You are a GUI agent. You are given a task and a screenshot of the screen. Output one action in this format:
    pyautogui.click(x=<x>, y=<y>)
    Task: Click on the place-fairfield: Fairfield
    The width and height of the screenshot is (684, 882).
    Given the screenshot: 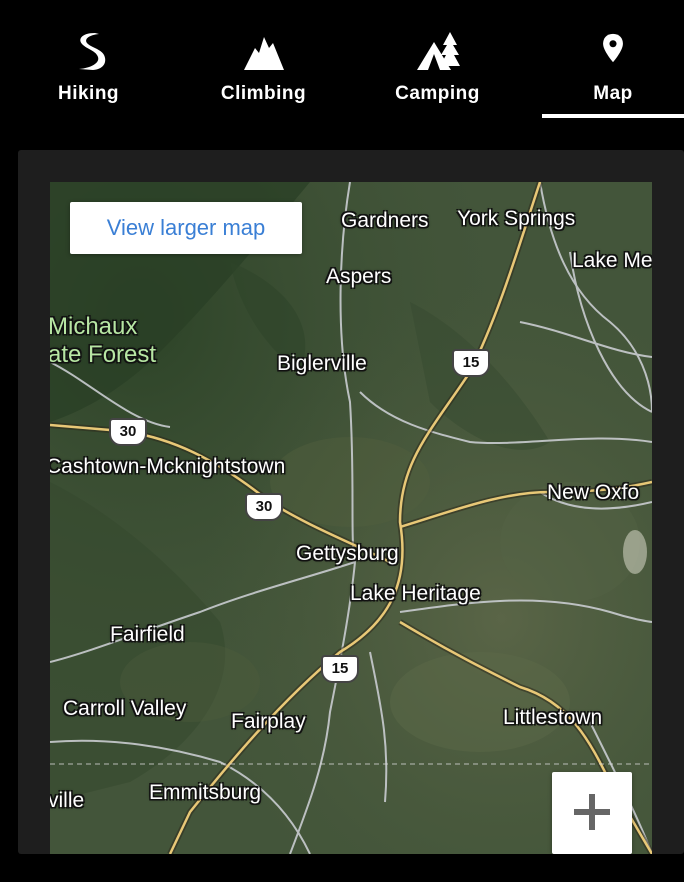 What is the action you would take?
    pyautogui.click(x=147, y=634)
    